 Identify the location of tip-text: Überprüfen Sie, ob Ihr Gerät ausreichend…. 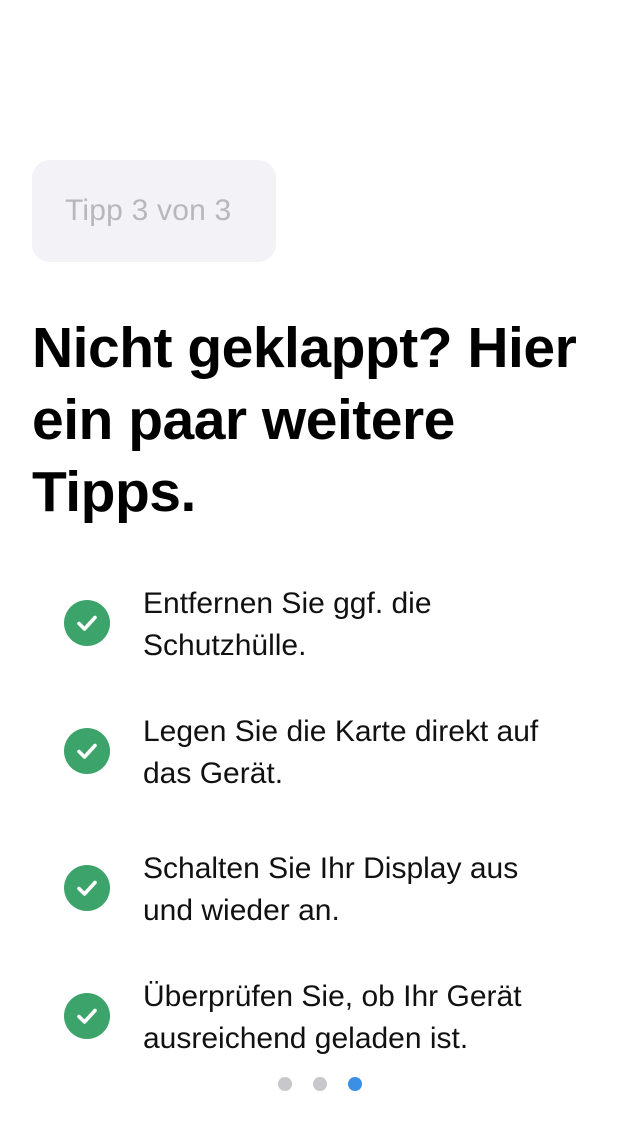
(332, 1017).